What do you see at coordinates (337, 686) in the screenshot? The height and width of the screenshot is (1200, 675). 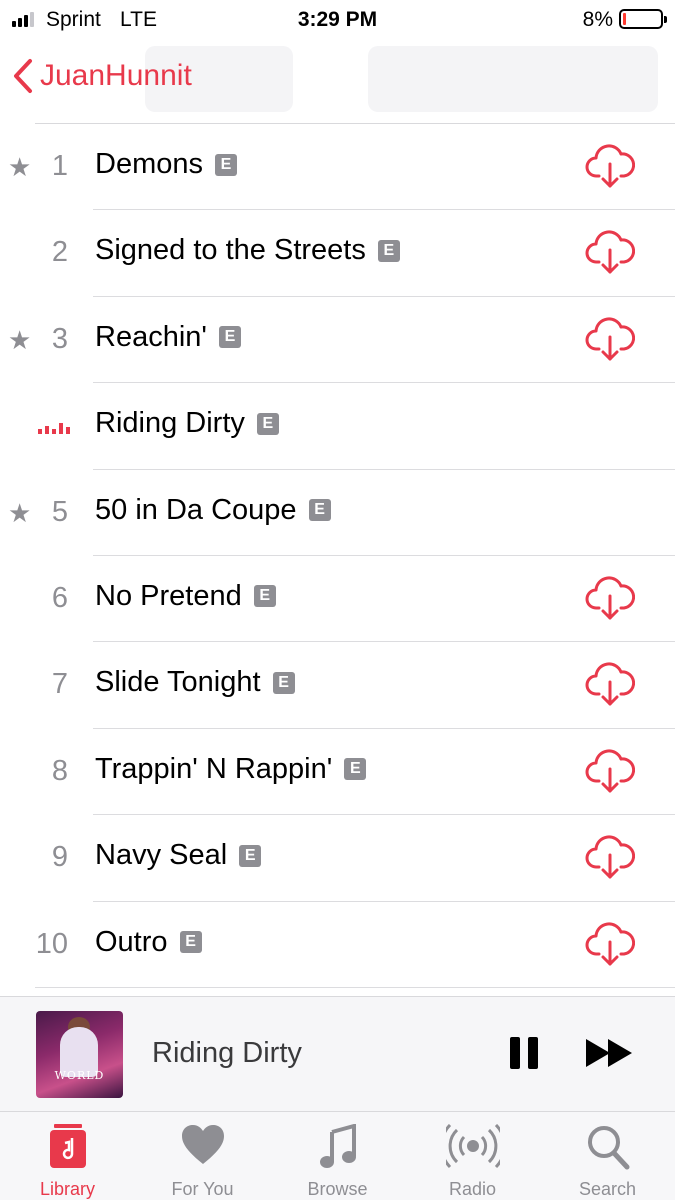 I see `track-row: 7 Slide Tonight E` at bounding box center [337, 686].